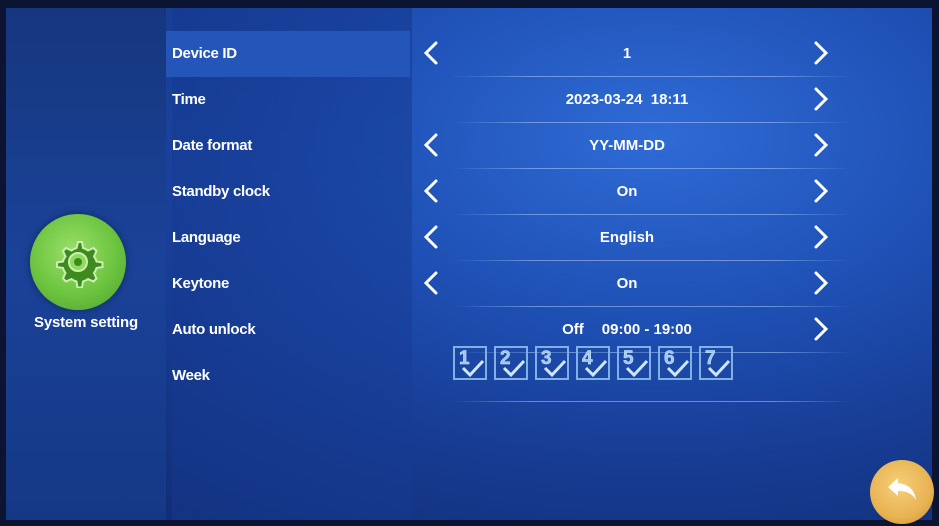 The height and width of the screenshot is (526, 939). I want to click on sidebar-title: System setting, so click(86, 322).